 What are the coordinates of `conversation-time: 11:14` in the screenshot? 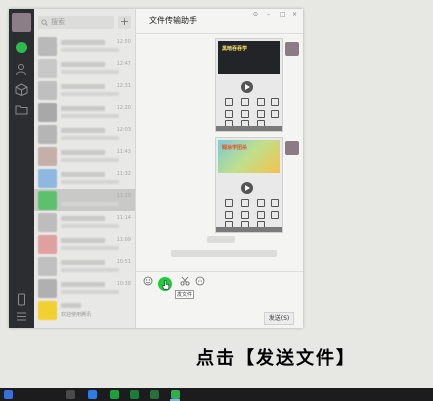 It's located at (123, 218).